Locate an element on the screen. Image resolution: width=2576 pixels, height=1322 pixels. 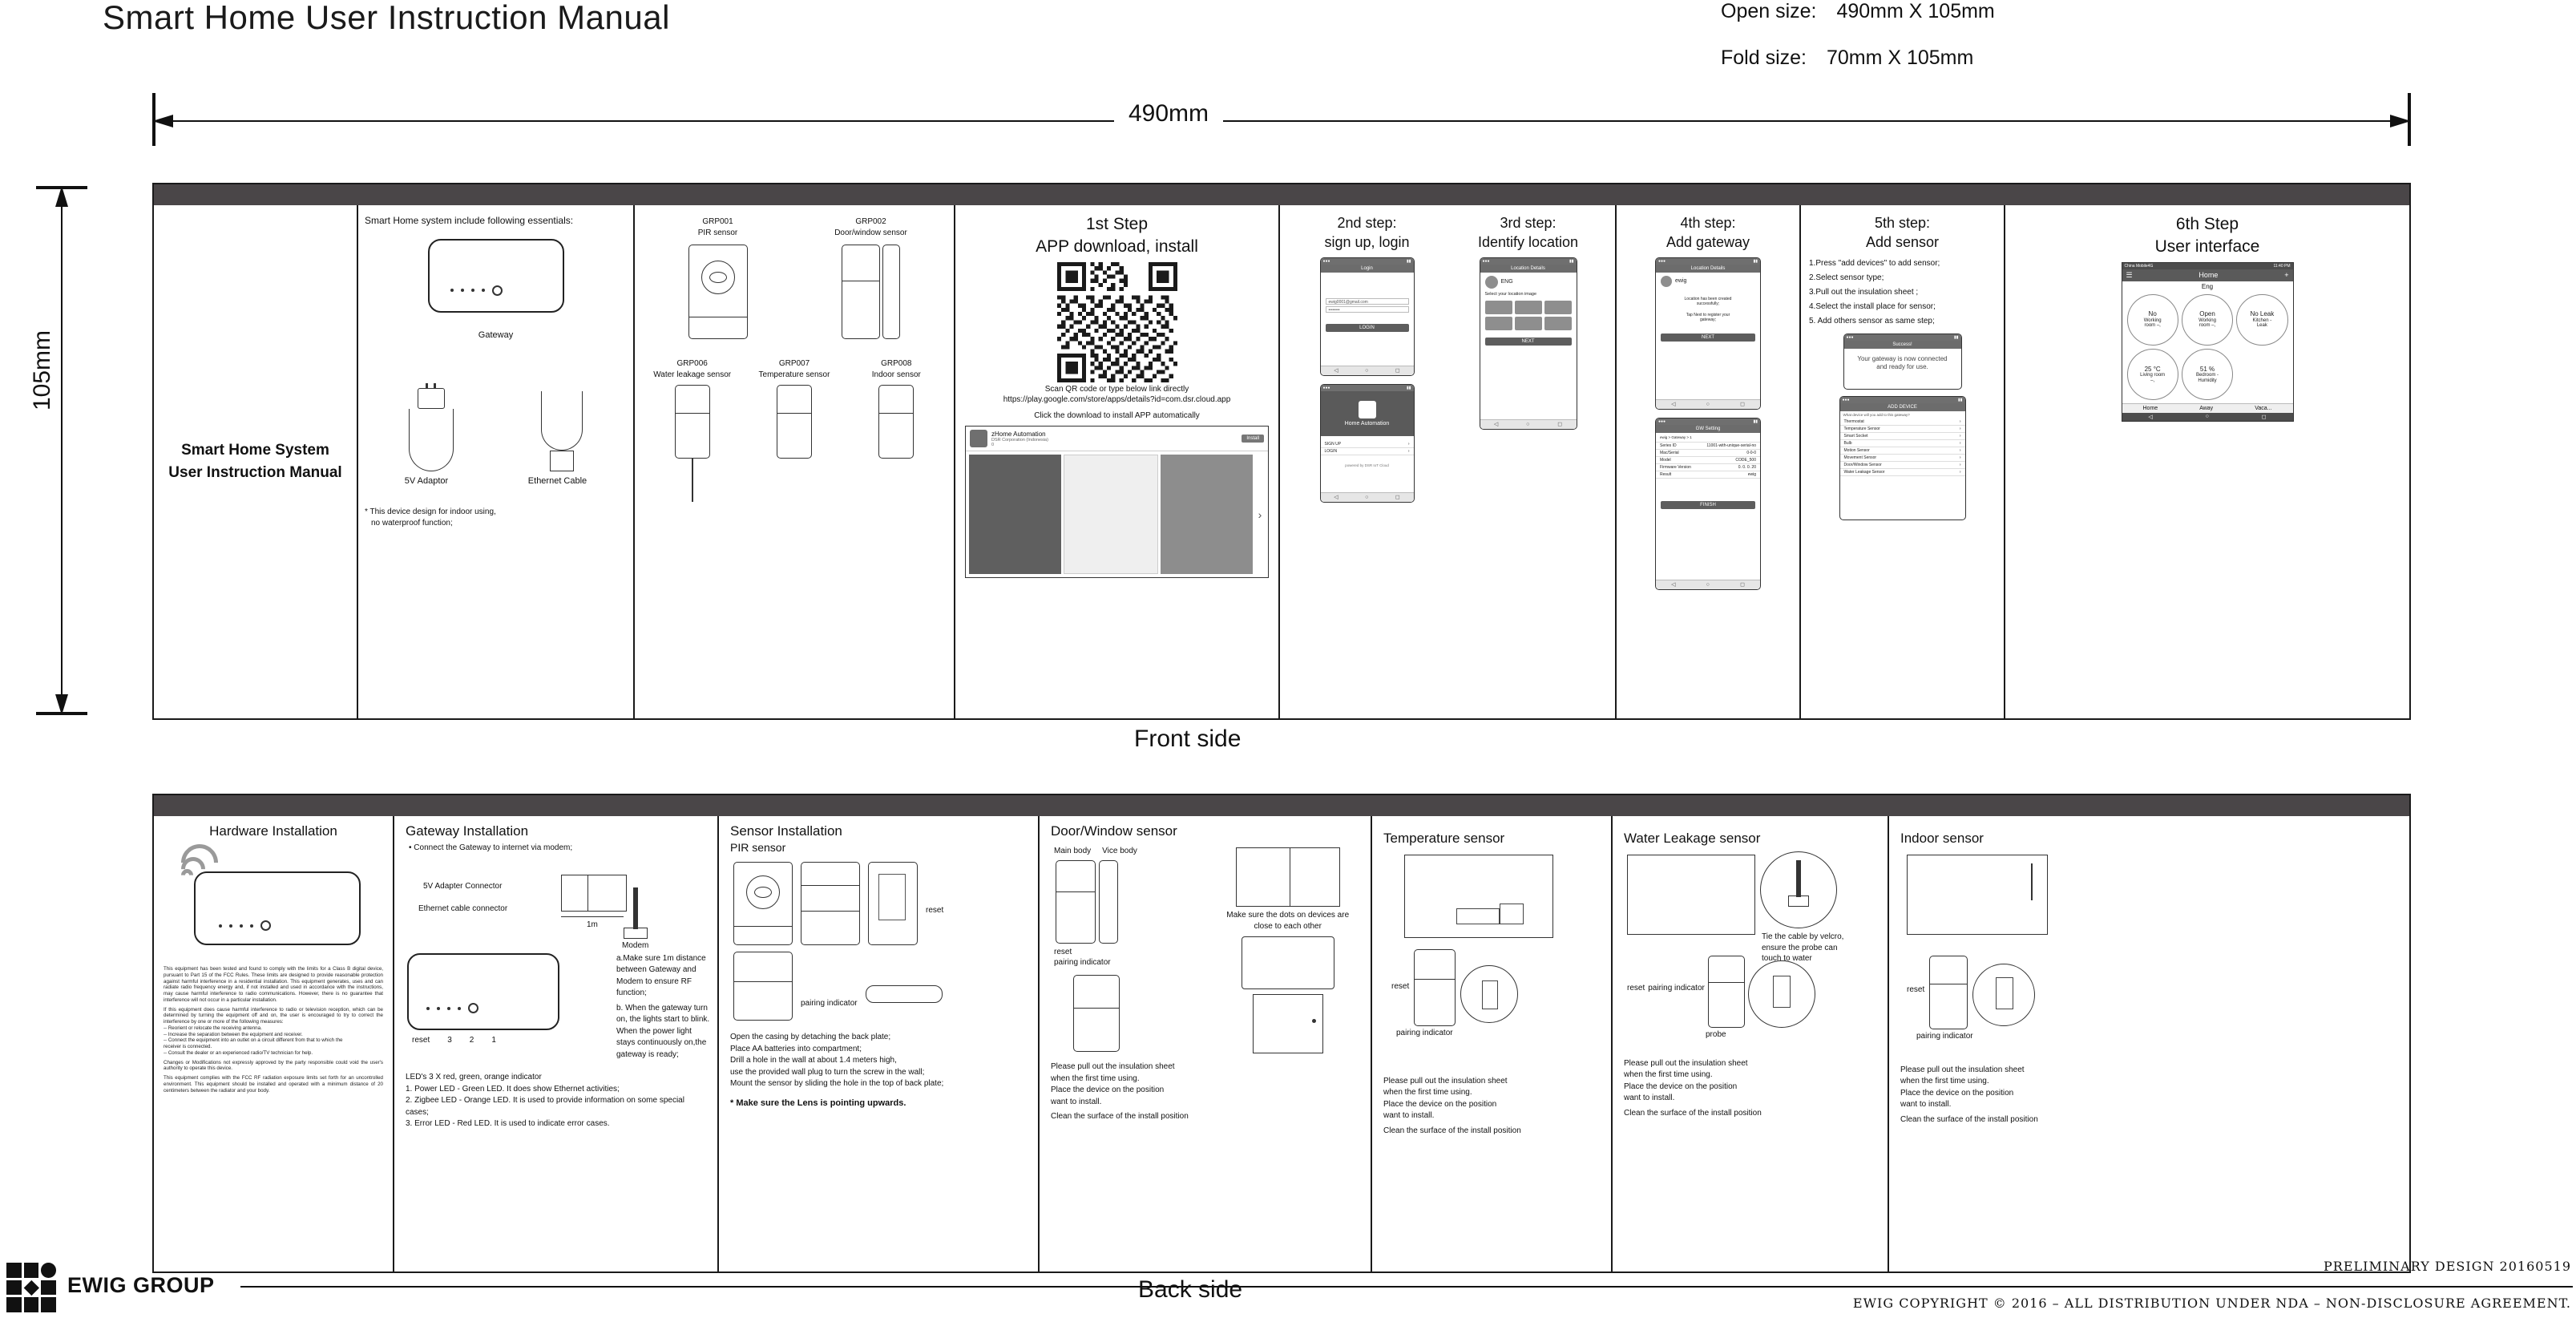
dimension-cap-bottom is located at coordinates (62, 713).